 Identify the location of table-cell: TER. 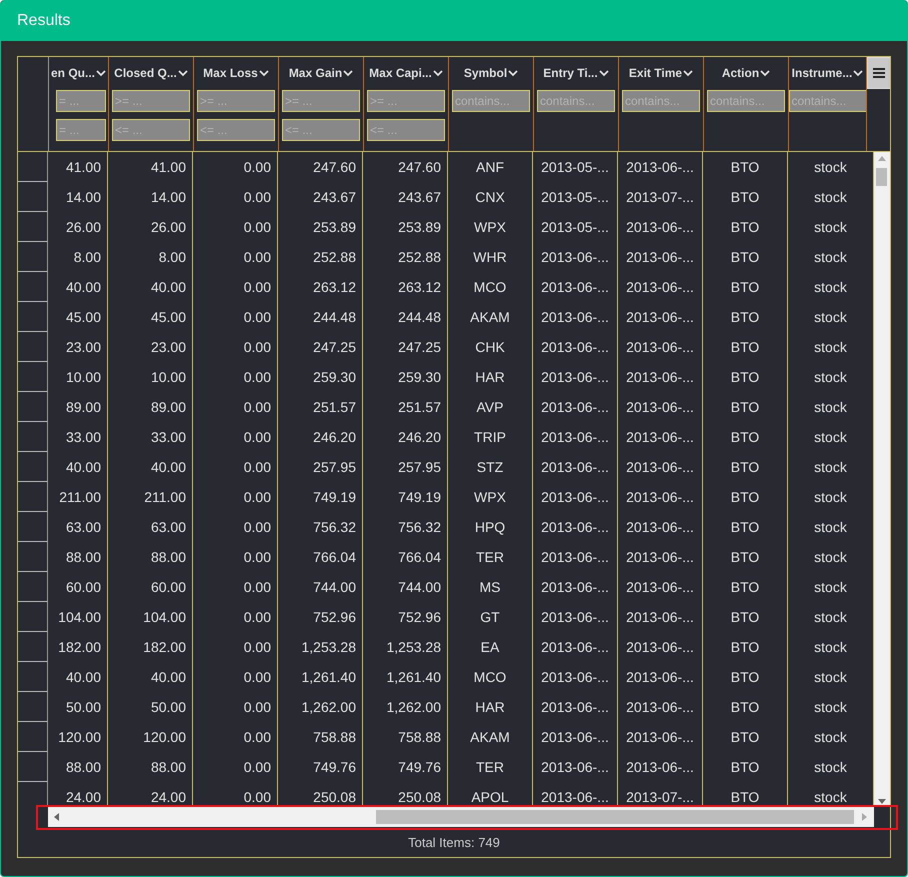
(490, 557).